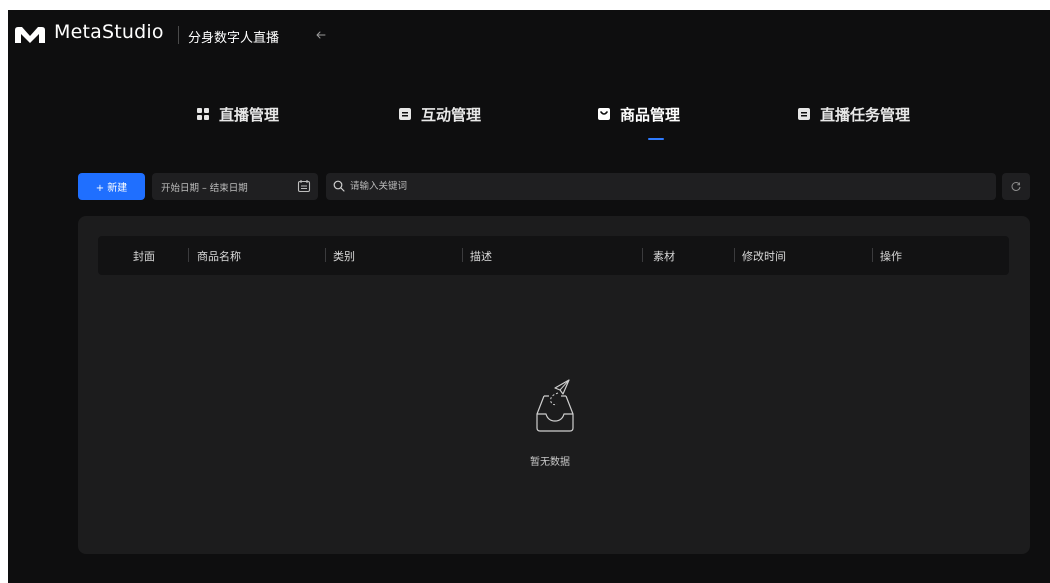 The width and height of the screenshot is (1050, 583). I want to click on active-tab-indicator, so click(656, 139).